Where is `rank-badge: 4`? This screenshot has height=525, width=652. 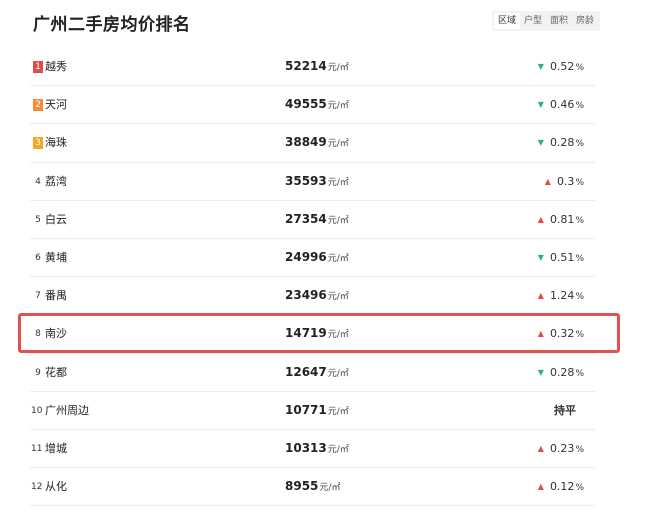
rank-badge: 4 is located at coordinates (38, 181).